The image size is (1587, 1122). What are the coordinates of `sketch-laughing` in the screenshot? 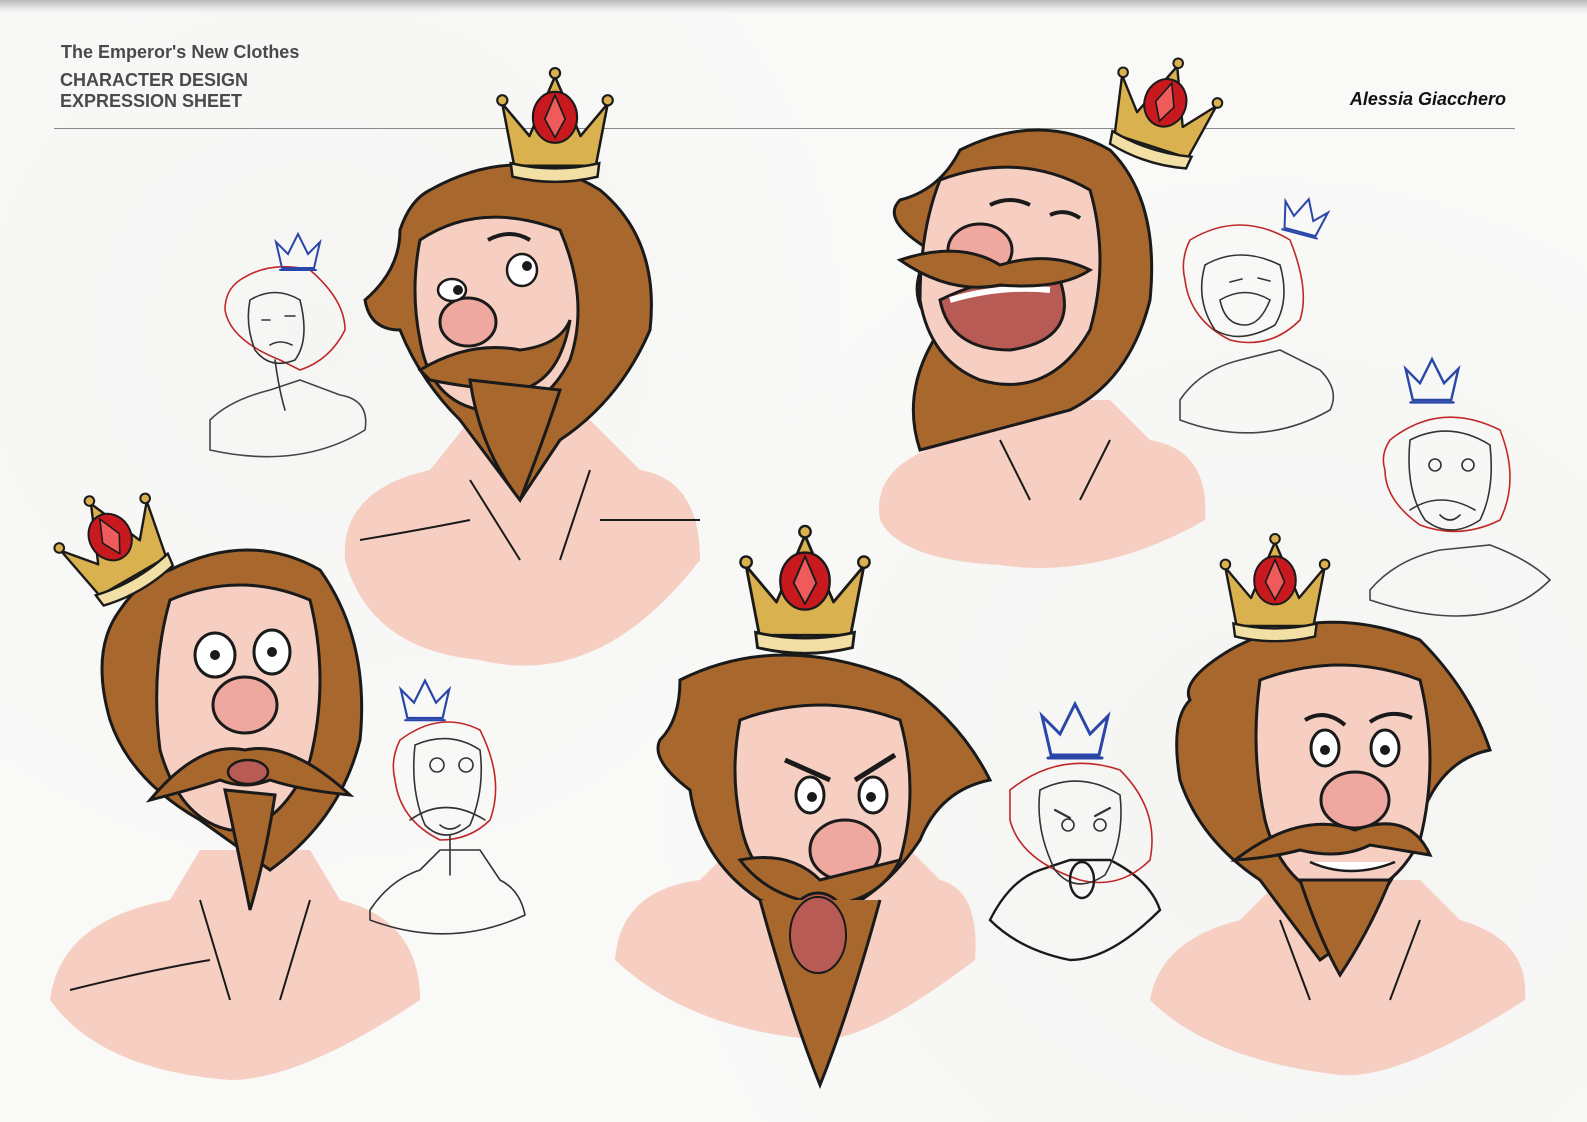 It's located at (1257, 313).